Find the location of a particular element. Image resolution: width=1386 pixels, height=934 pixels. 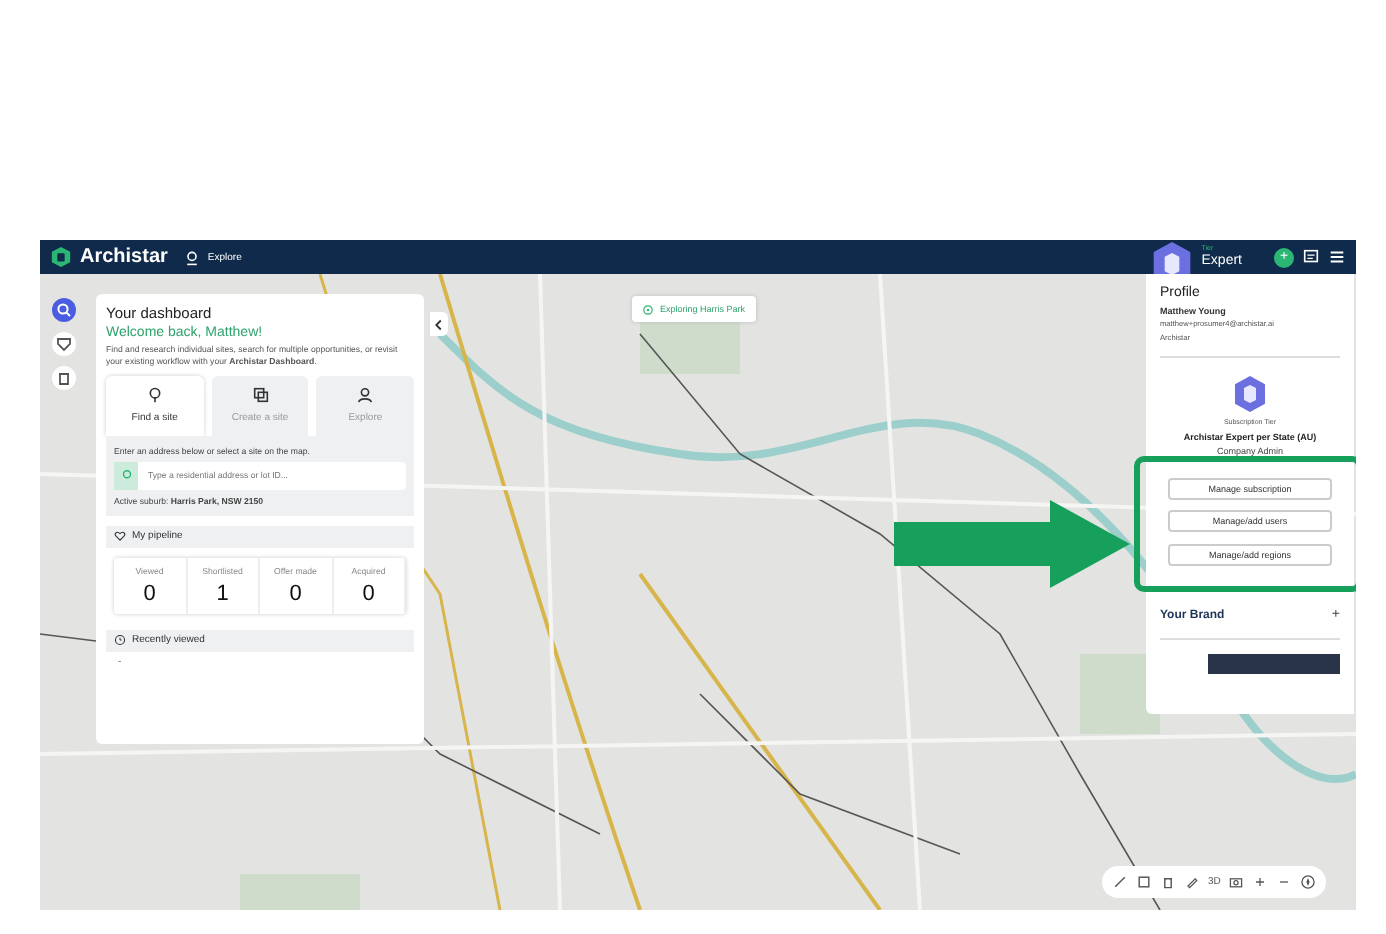

measure-icon is located at coordinates (1120, 882).